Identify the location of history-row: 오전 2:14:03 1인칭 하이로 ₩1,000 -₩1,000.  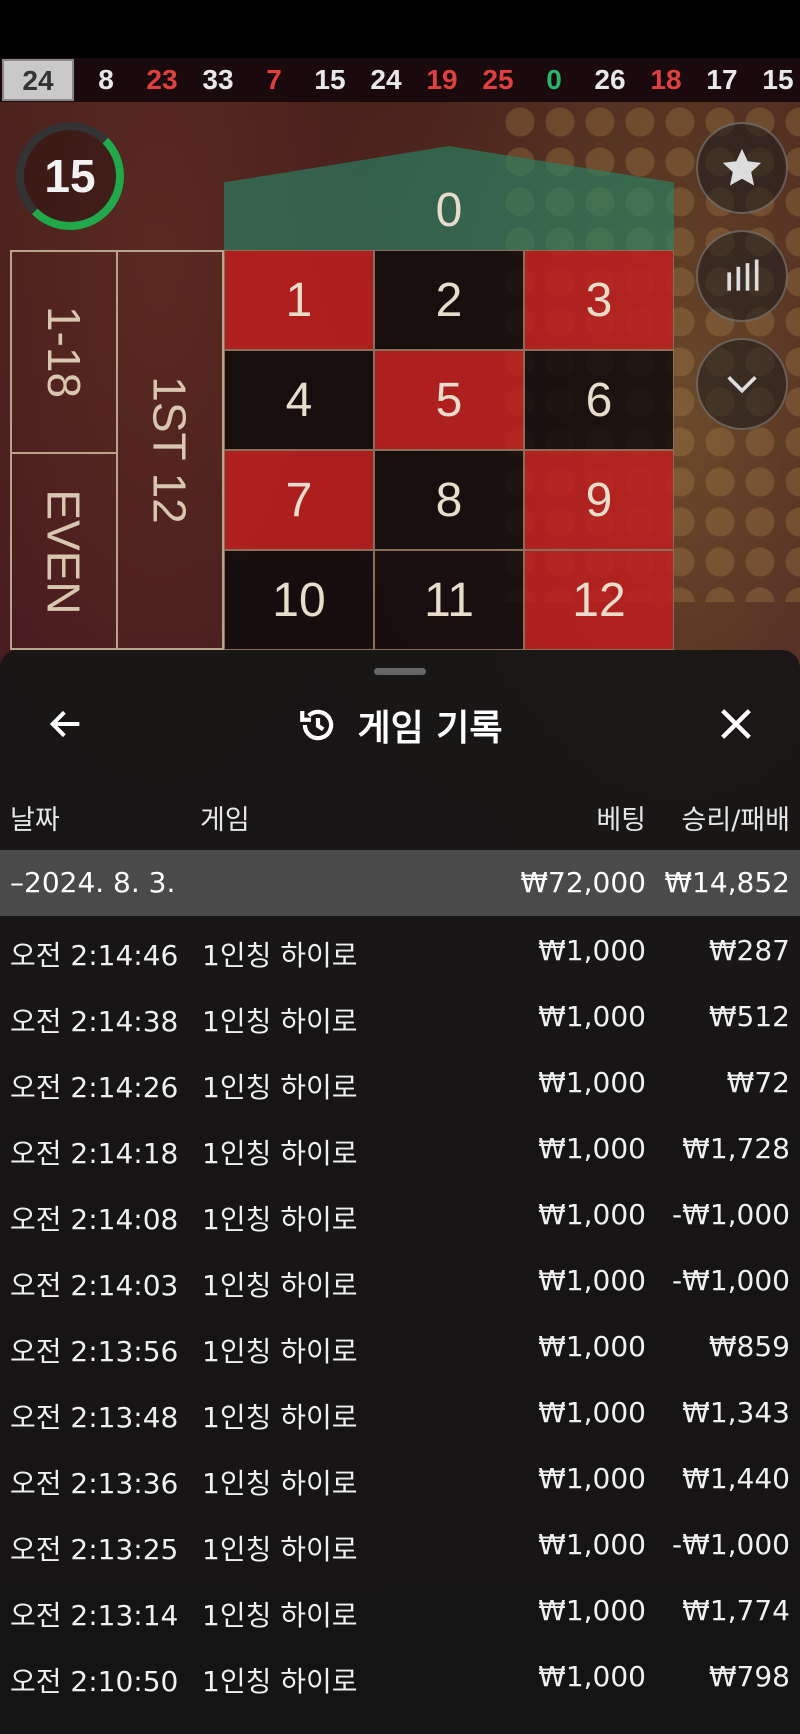
(400, 1279).